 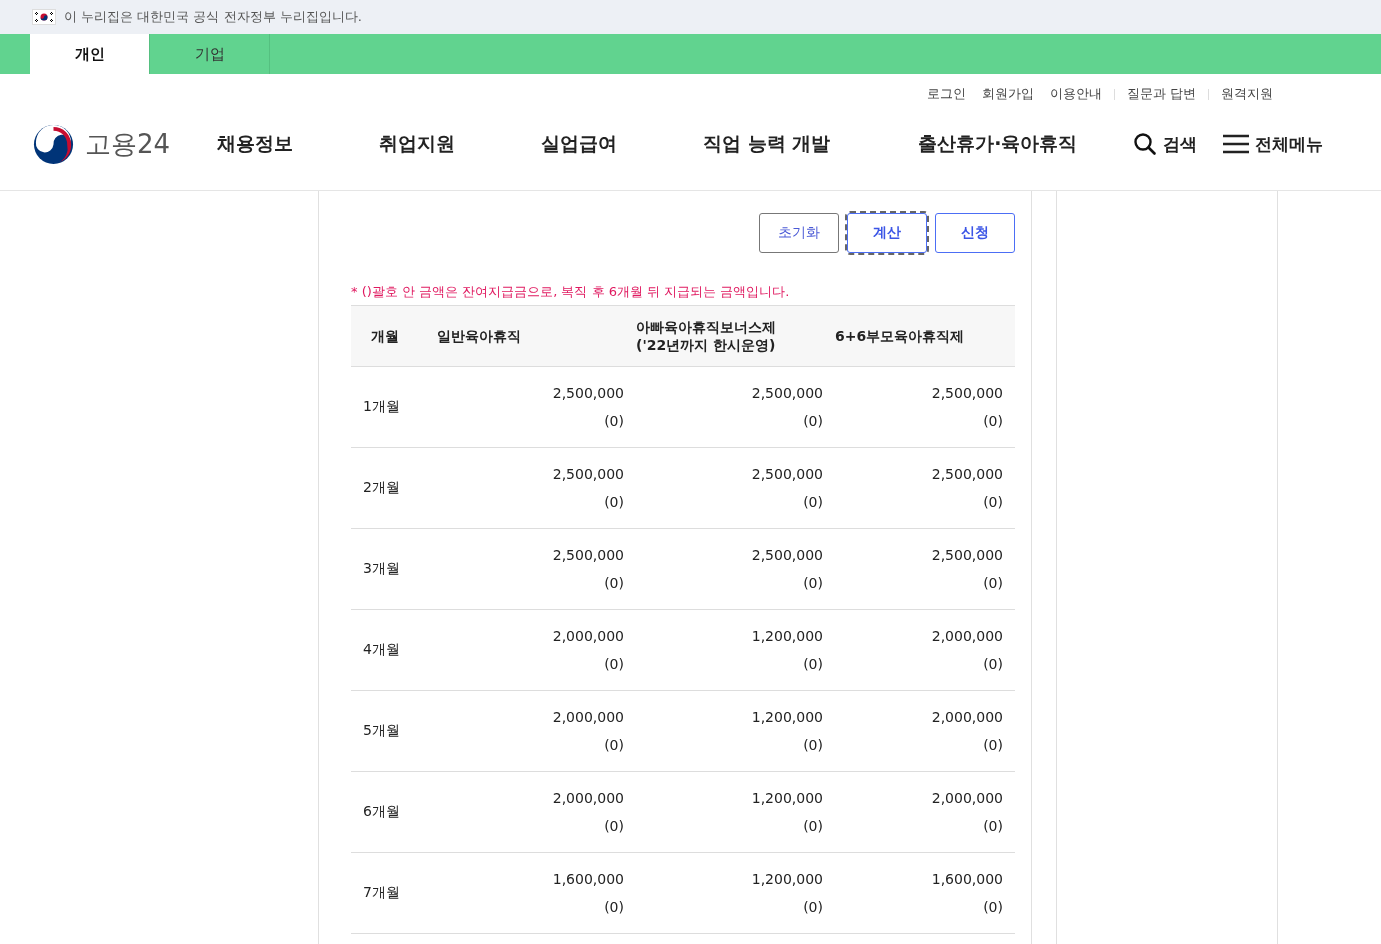 I want to click on all-menu-button: 전체메뉴, so click(x=1273, y=144).